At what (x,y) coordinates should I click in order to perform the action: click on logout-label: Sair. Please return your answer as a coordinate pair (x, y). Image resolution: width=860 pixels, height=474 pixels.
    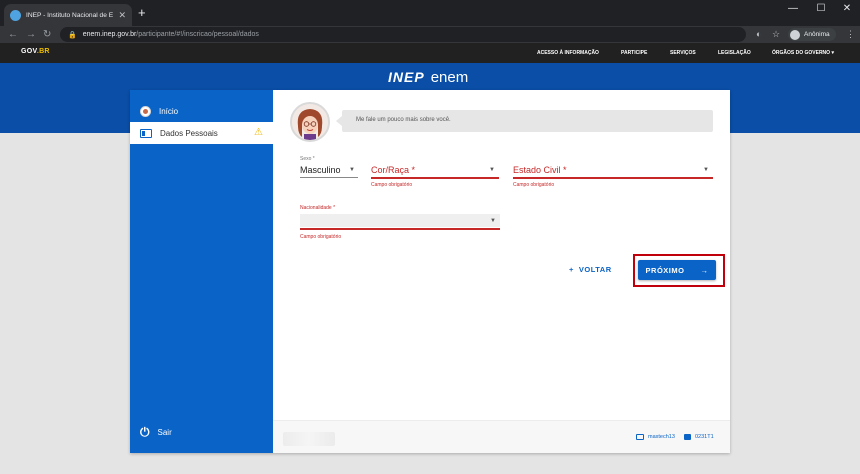
    Looking at the image, I should click on (164, 432).